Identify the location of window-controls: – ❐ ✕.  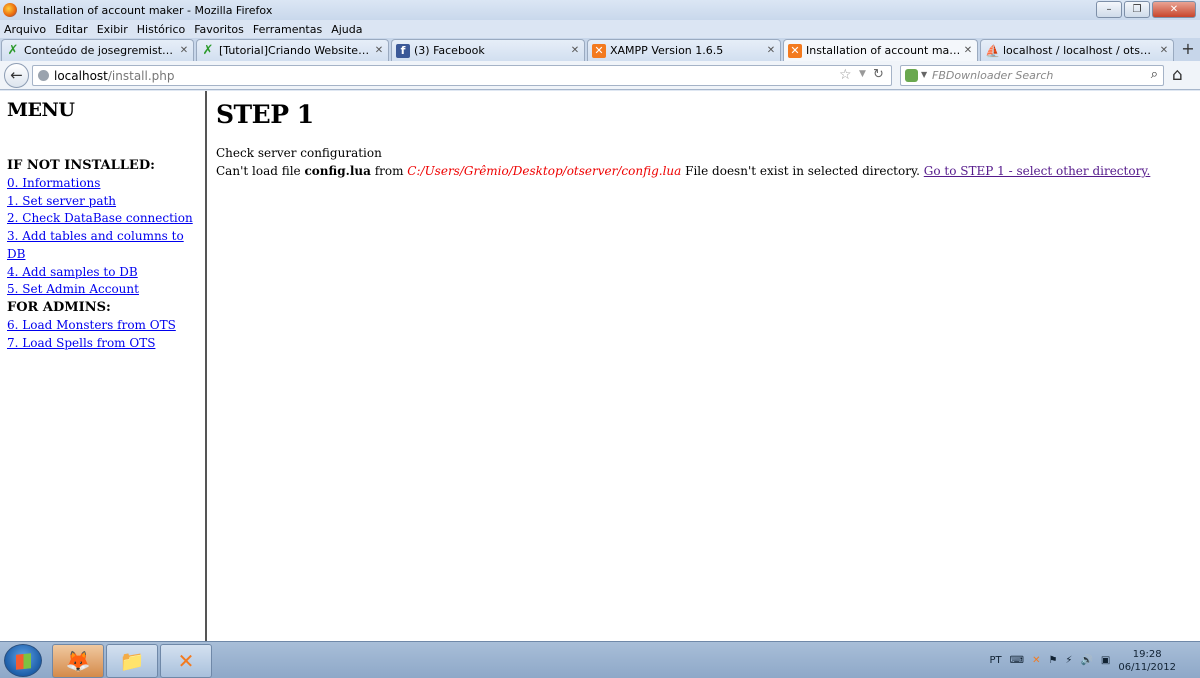
(1146, 9).